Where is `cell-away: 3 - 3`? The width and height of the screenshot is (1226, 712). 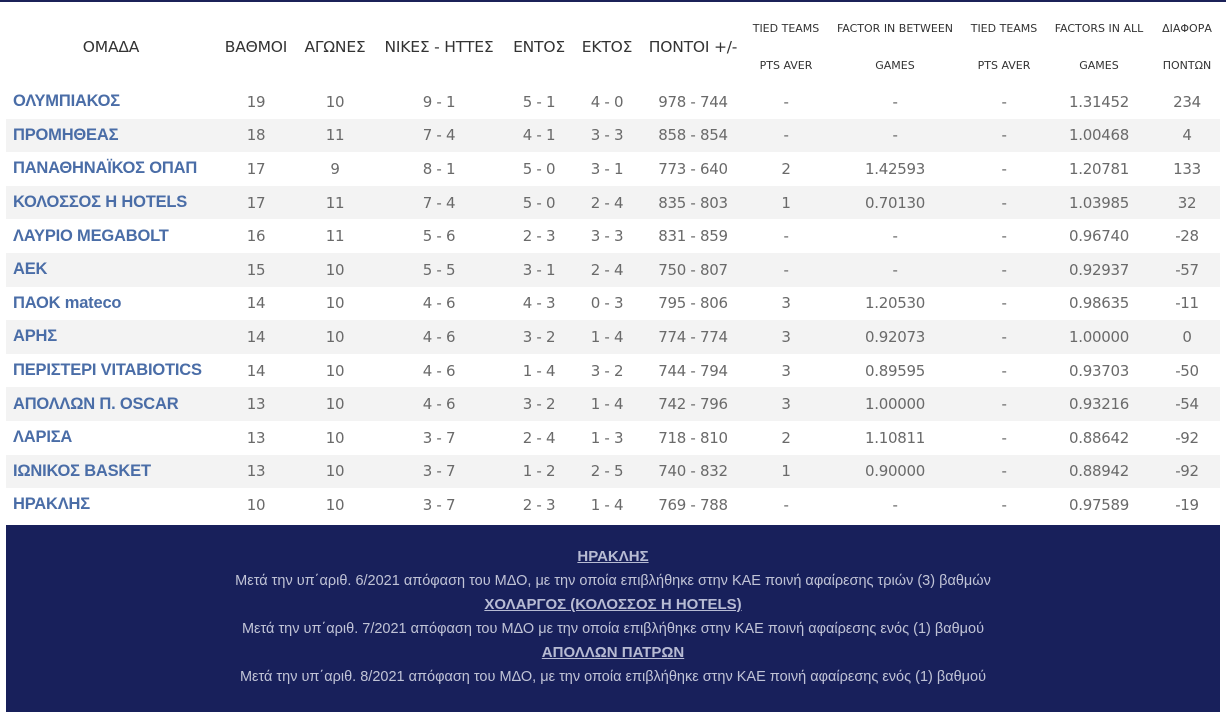 cell-away: 3 - 3 is located at coordinates (607, 236).